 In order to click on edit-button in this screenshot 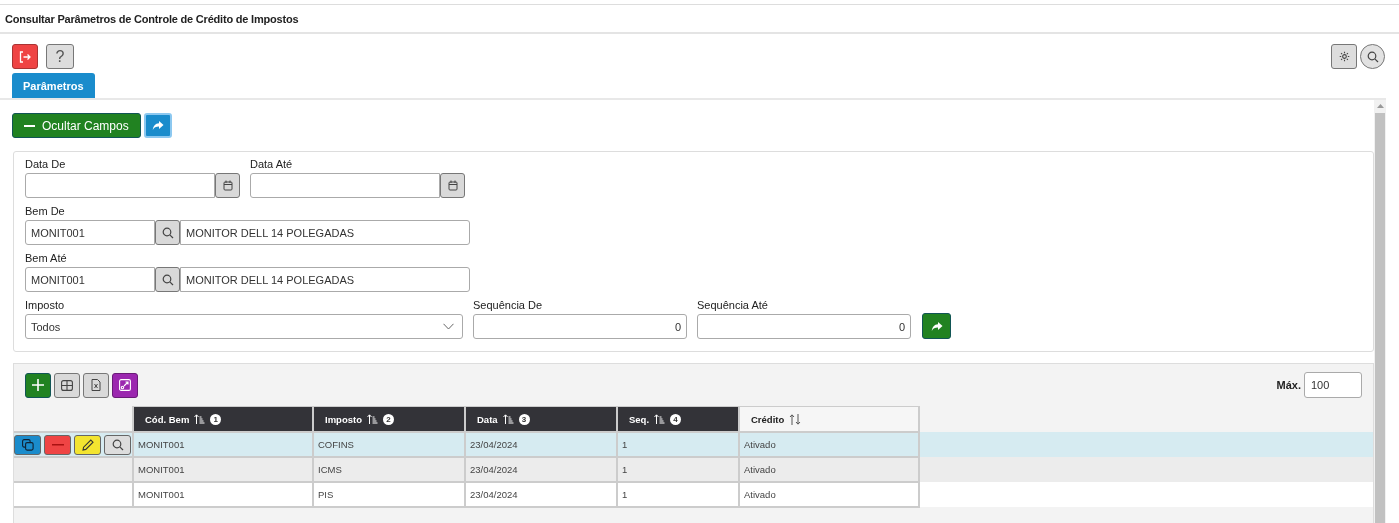, I will do `click(87, 444)`.